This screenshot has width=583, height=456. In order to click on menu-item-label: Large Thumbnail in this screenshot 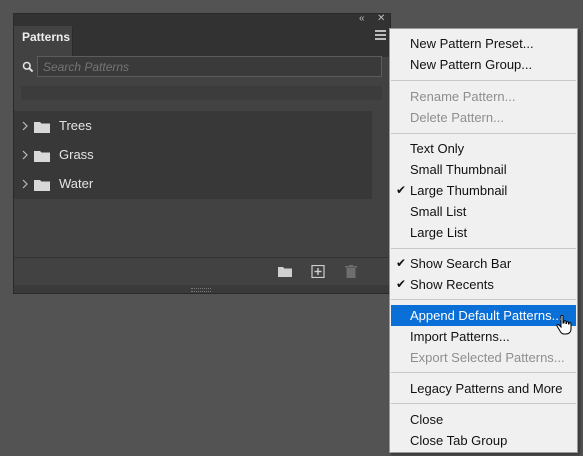, I will do `click(459, 190)`.